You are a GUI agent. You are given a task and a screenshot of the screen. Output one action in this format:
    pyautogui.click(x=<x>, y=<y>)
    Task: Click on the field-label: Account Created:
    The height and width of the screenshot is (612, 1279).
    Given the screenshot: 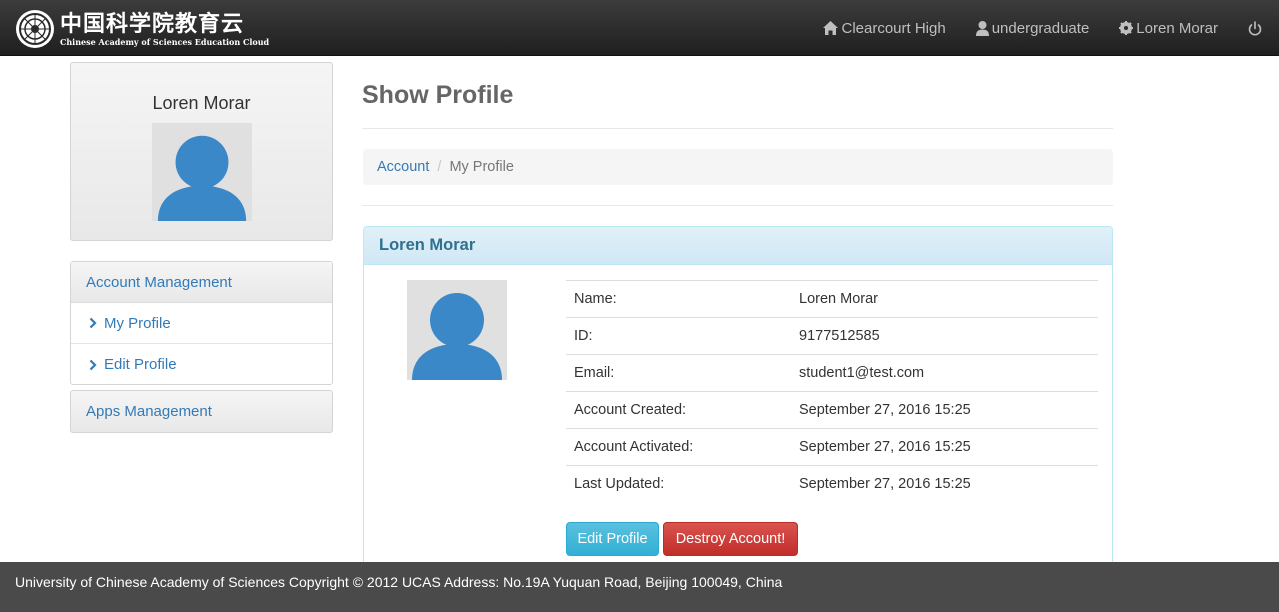 What is the action you would take?
    pyautogui.click(x=678, y=410)
    